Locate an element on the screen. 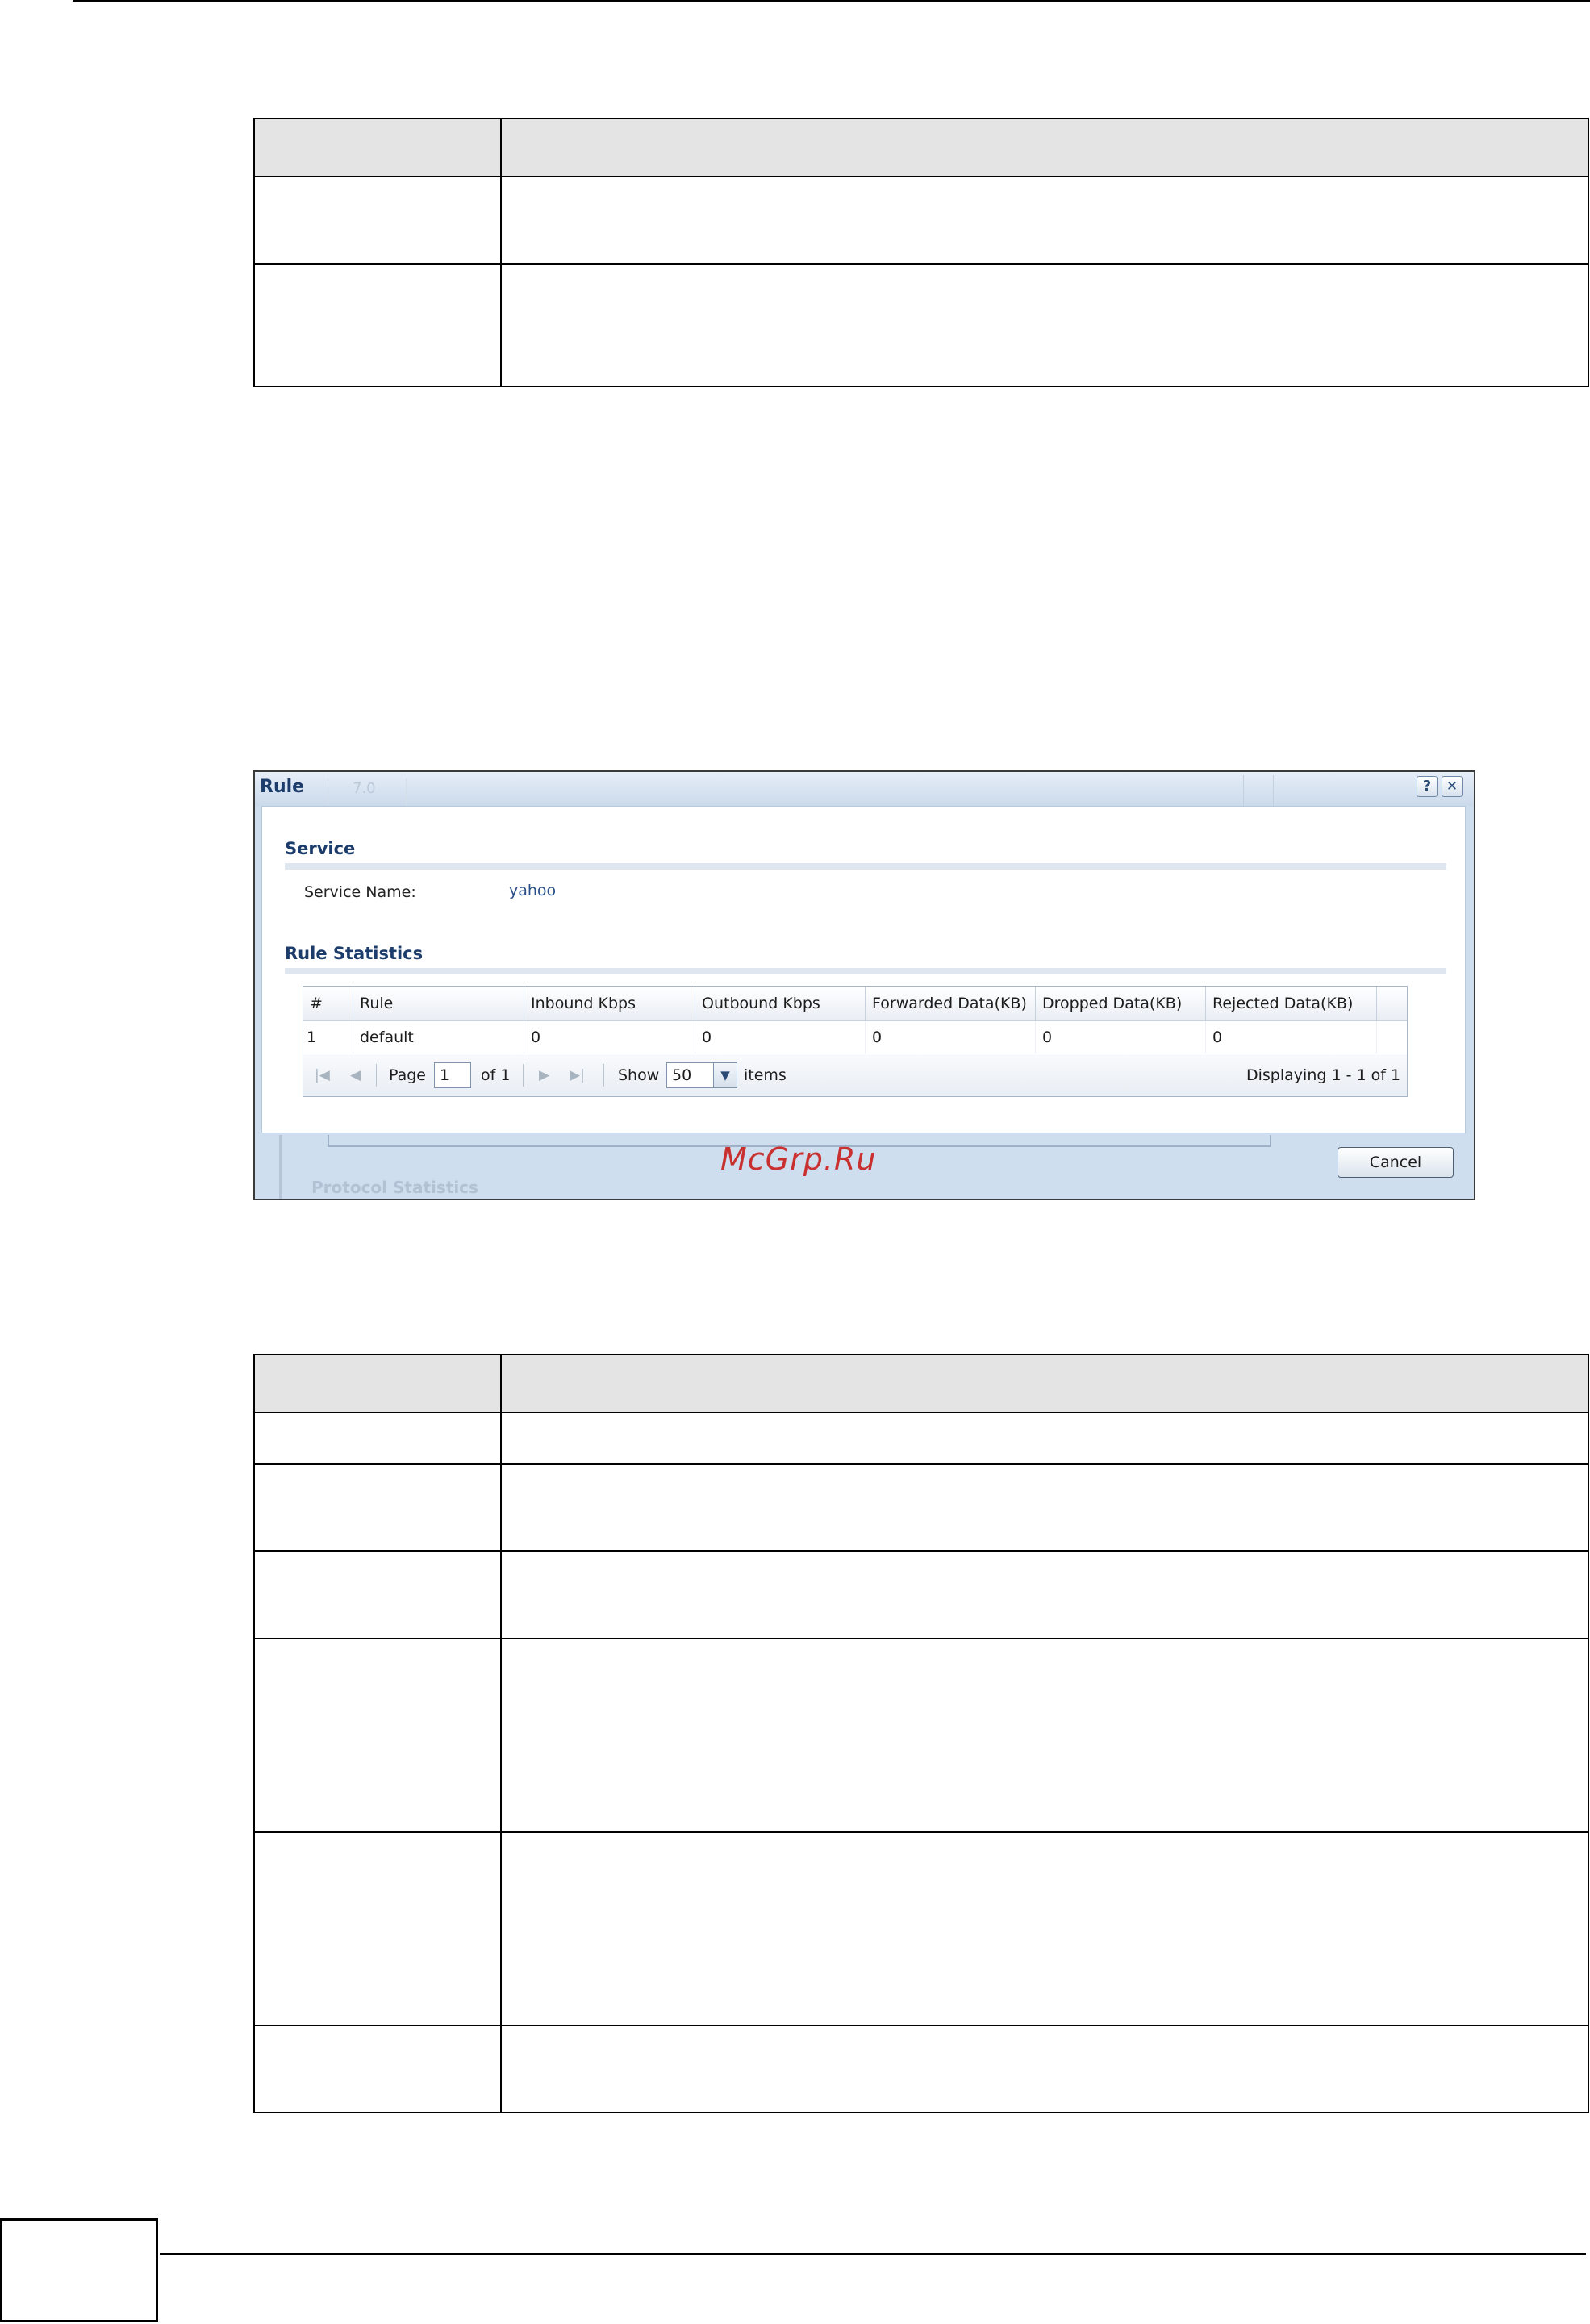 The height and width of the screenshot is (2324, 1590). cell-outbound-kbps: 0 is located at coordinates (780, 1037).